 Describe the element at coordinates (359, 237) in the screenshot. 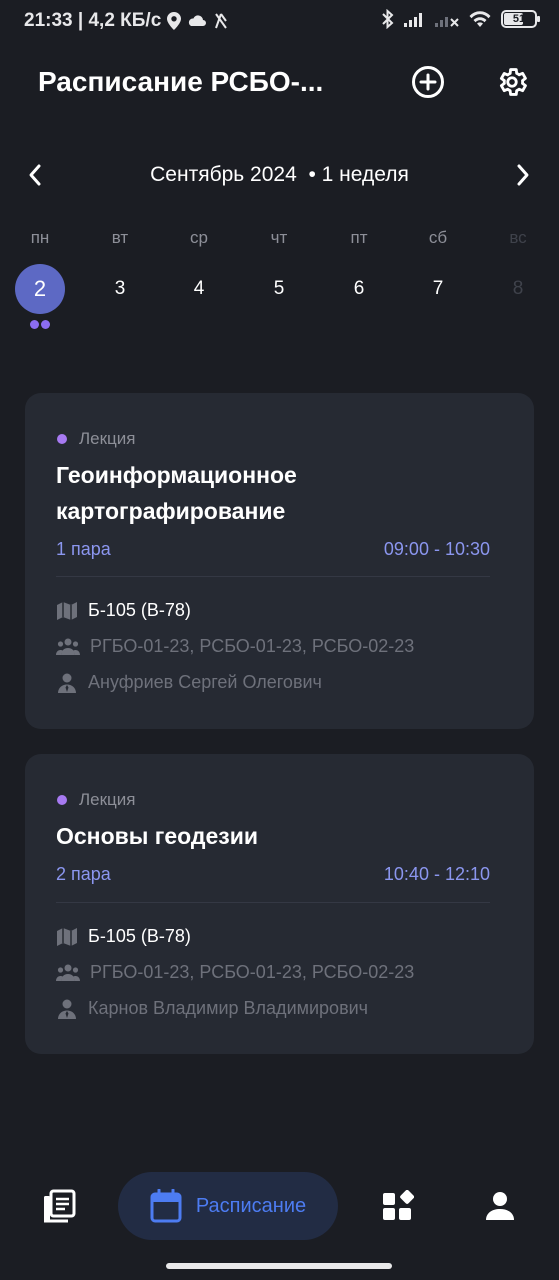

I see `weekday-fri: пт` at that location.